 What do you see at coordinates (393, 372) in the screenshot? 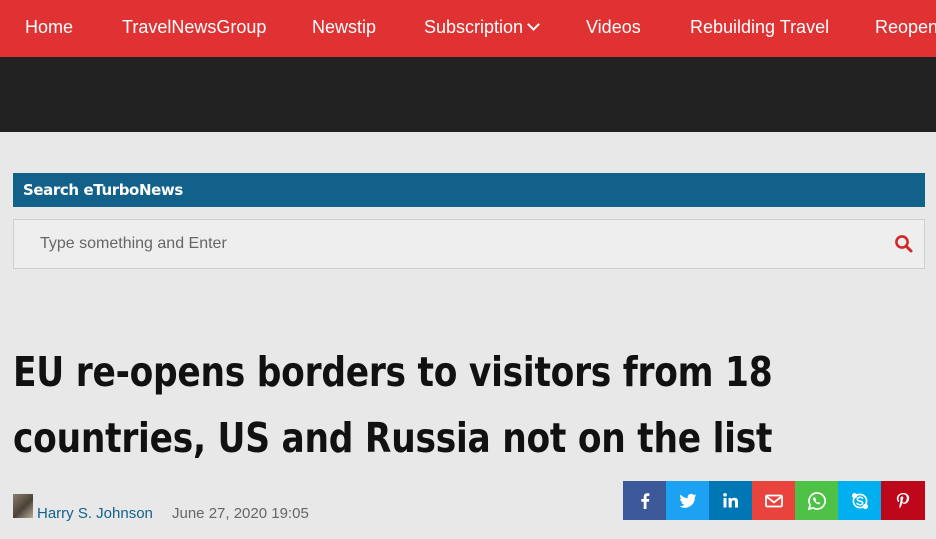
I see `article-title-line-1: EU re-opens borders to visitors from 18` at bounding box center [393, 372].